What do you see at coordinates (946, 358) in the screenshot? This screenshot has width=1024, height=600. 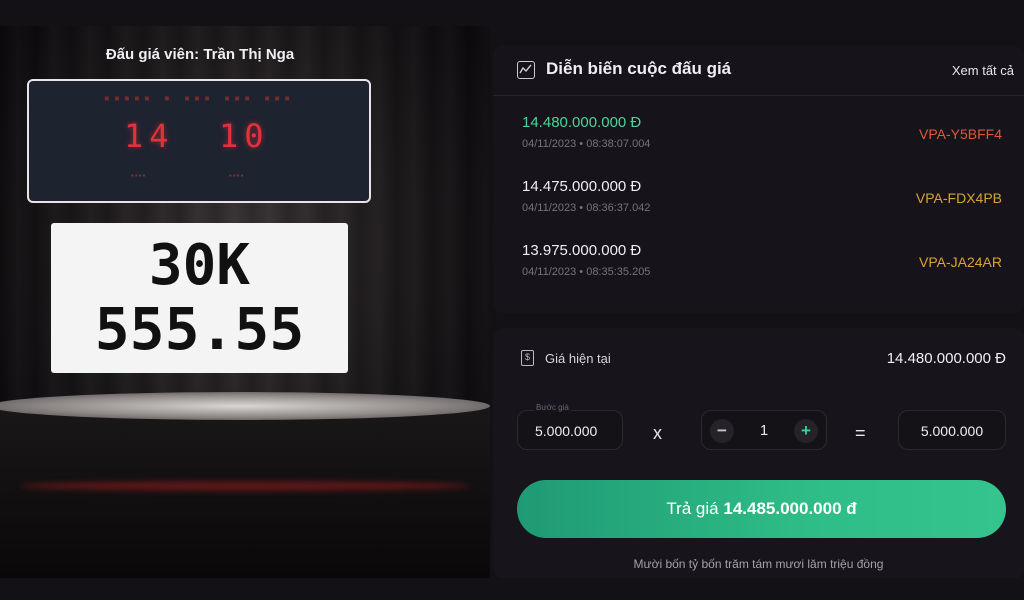 I see `current-price-value: 14.480.000.000 Đ` at bounding box center [946, 358].